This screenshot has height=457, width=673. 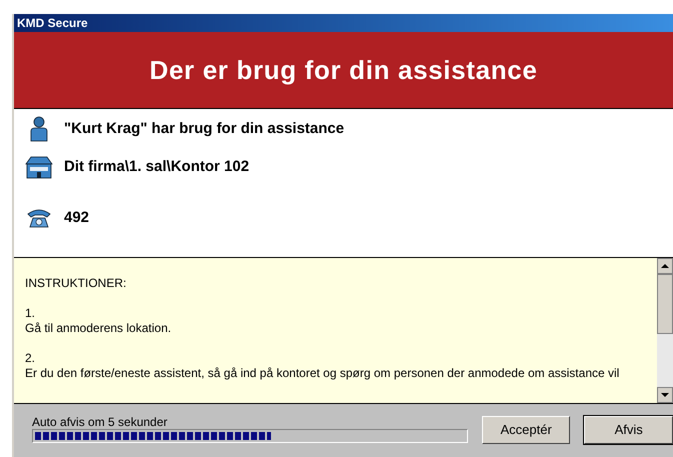 I want to click on countdown-label: Auto afvis om 5 sekunder, so click(x=100, y=422).